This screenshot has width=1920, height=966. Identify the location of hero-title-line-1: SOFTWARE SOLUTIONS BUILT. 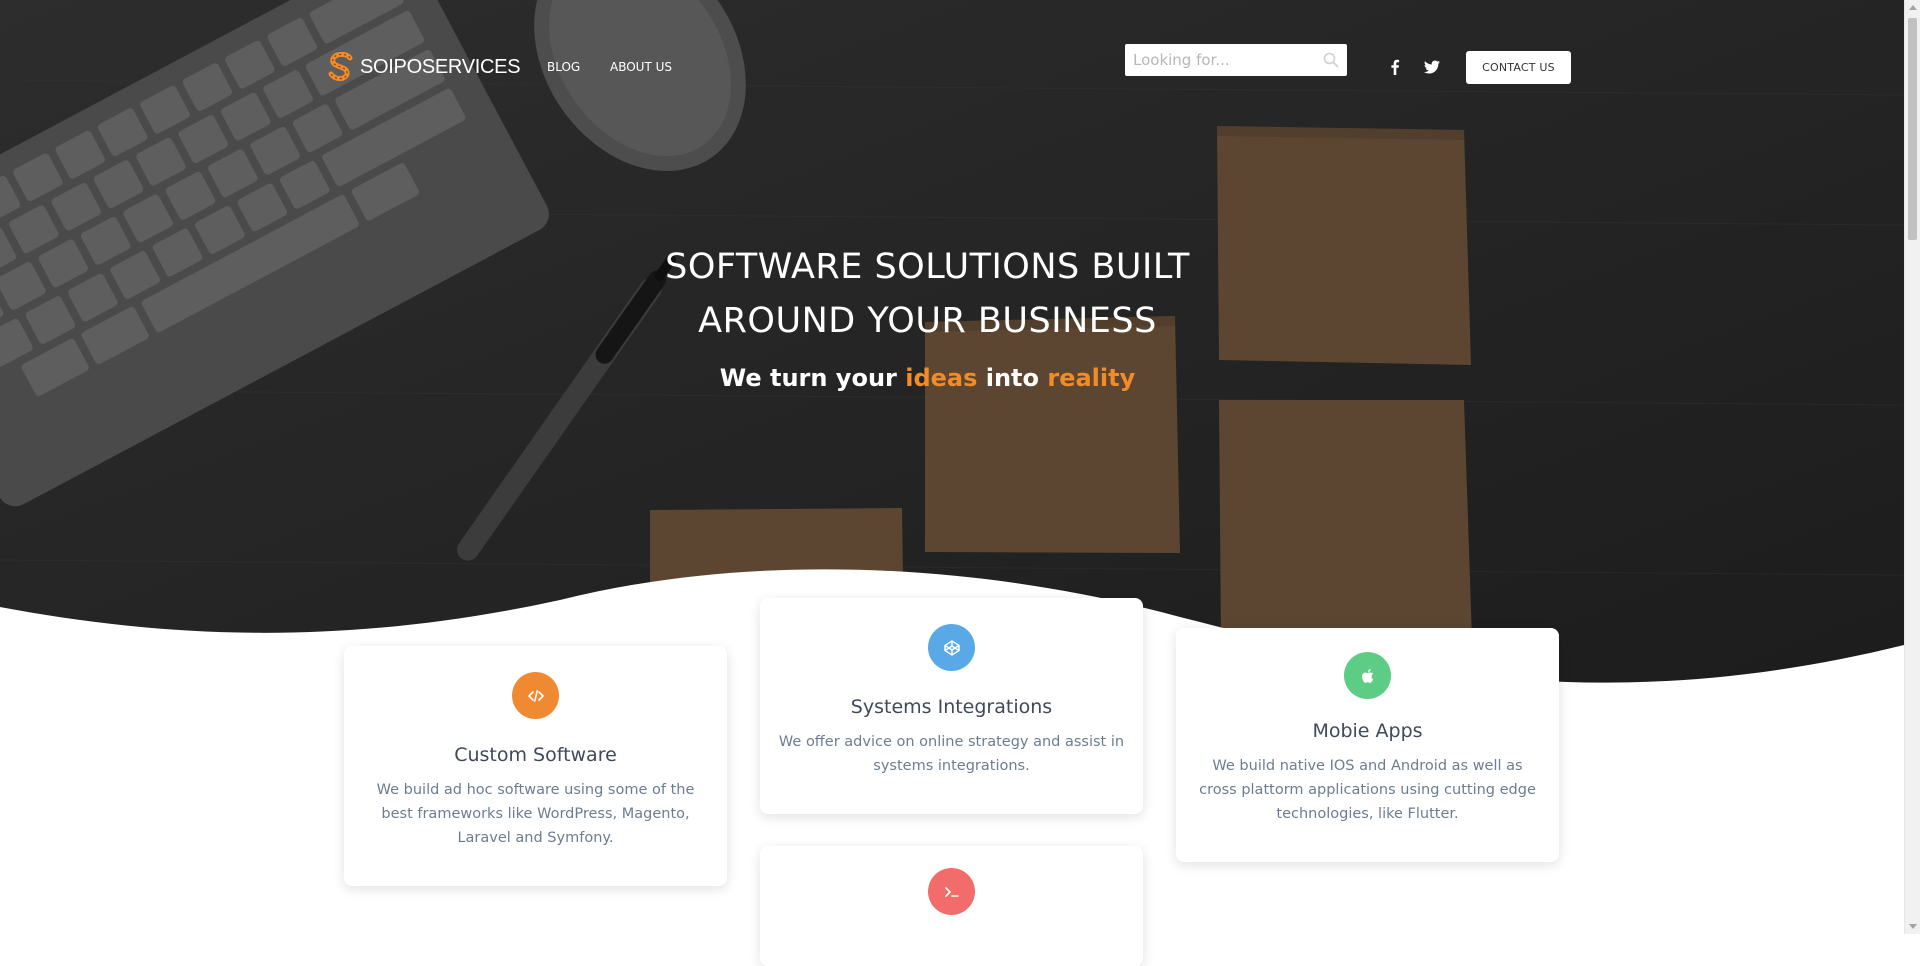
(927, 267).